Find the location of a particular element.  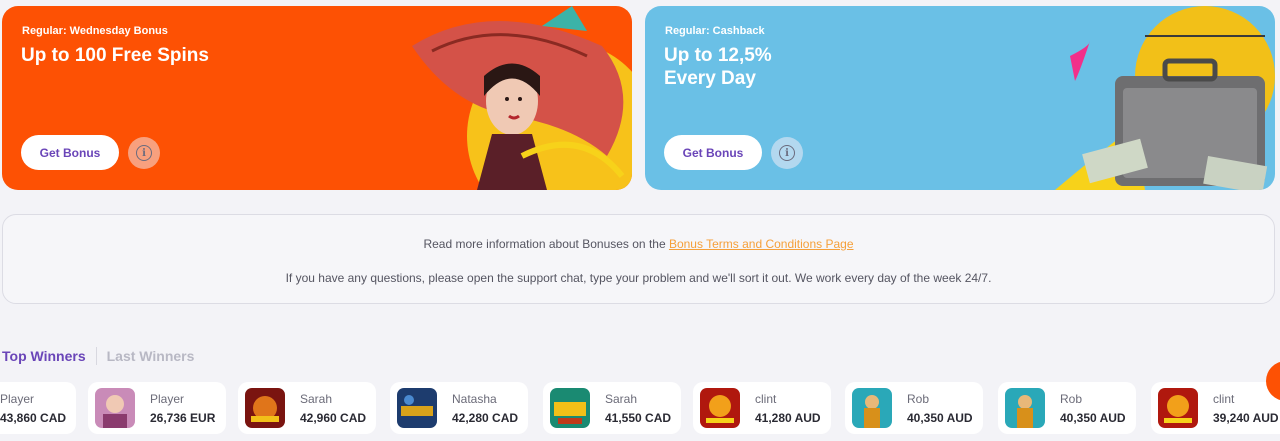

promo-artwork-woman-hat is located at coordinates (522, 98).